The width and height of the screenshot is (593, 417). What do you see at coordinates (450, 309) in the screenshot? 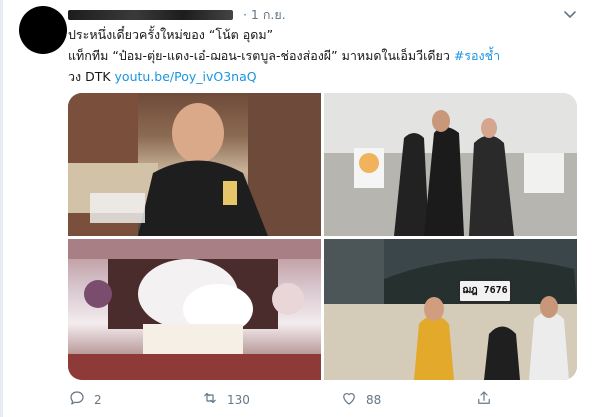
I see `media-photo-4: ฌฎ 7676` at bounding box center [450, 309].